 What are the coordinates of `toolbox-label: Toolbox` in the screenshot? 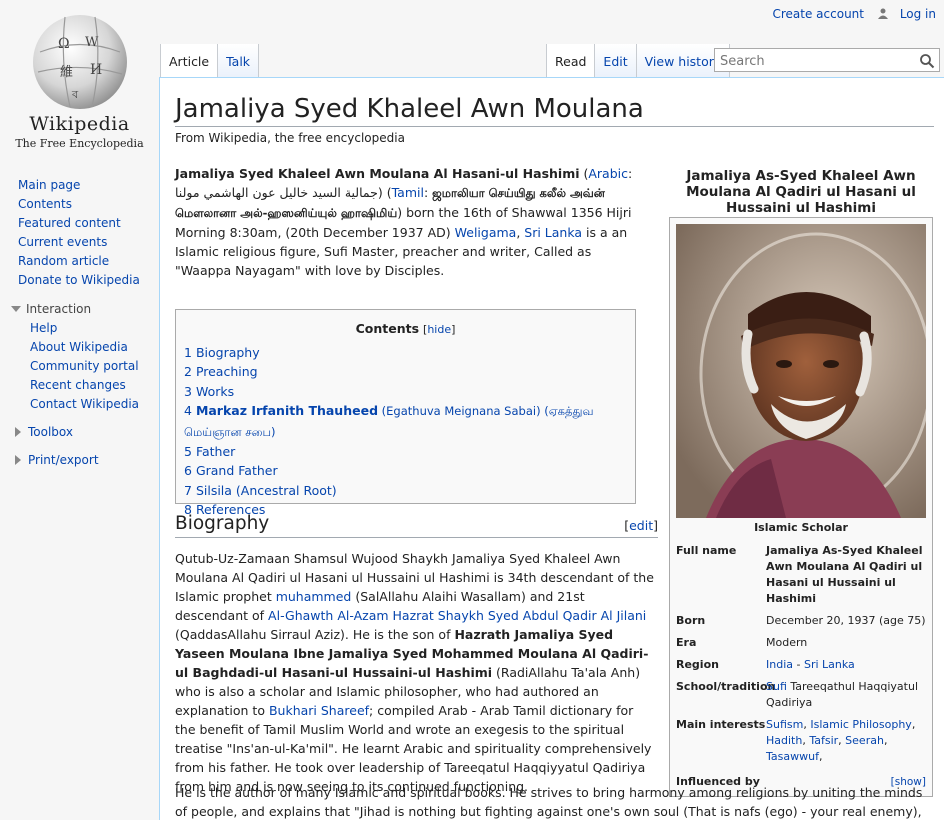 It's located at (50, 432).